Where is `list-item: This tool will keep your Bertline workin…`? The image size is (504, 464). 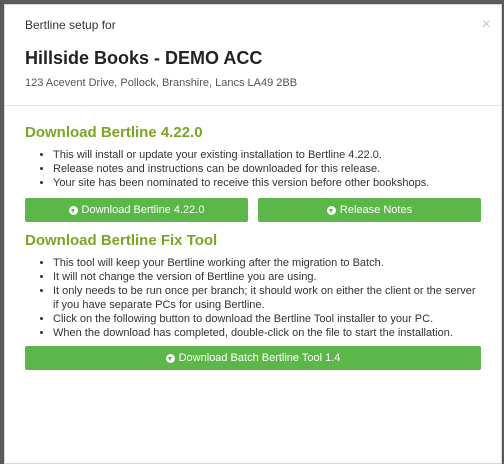 list-item: This tool will keep your Bertline workin… is located at coordinates (267, 263).